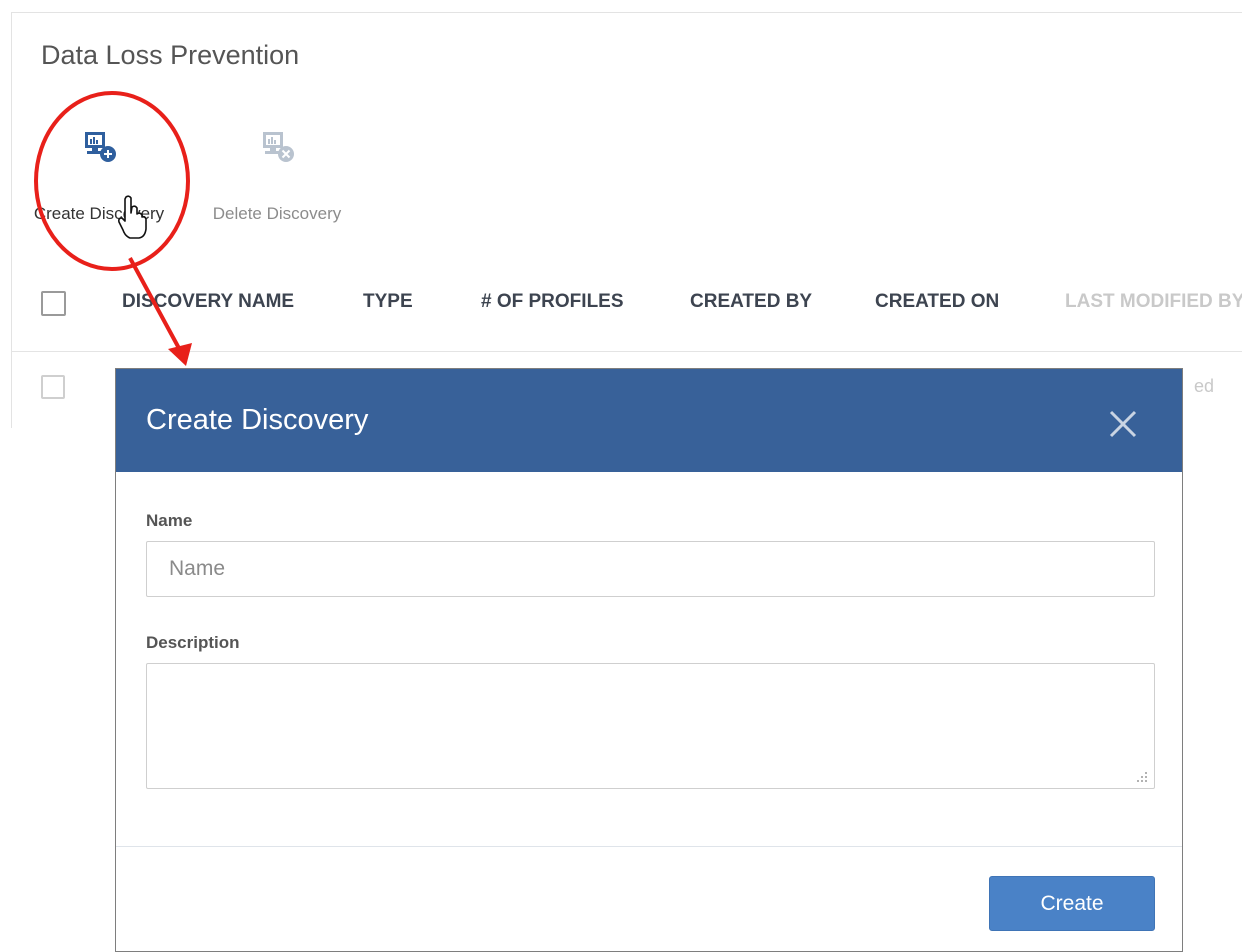 The image size is (1242, 952). I want to click on pointer-arrowhead, so click(180, 354).